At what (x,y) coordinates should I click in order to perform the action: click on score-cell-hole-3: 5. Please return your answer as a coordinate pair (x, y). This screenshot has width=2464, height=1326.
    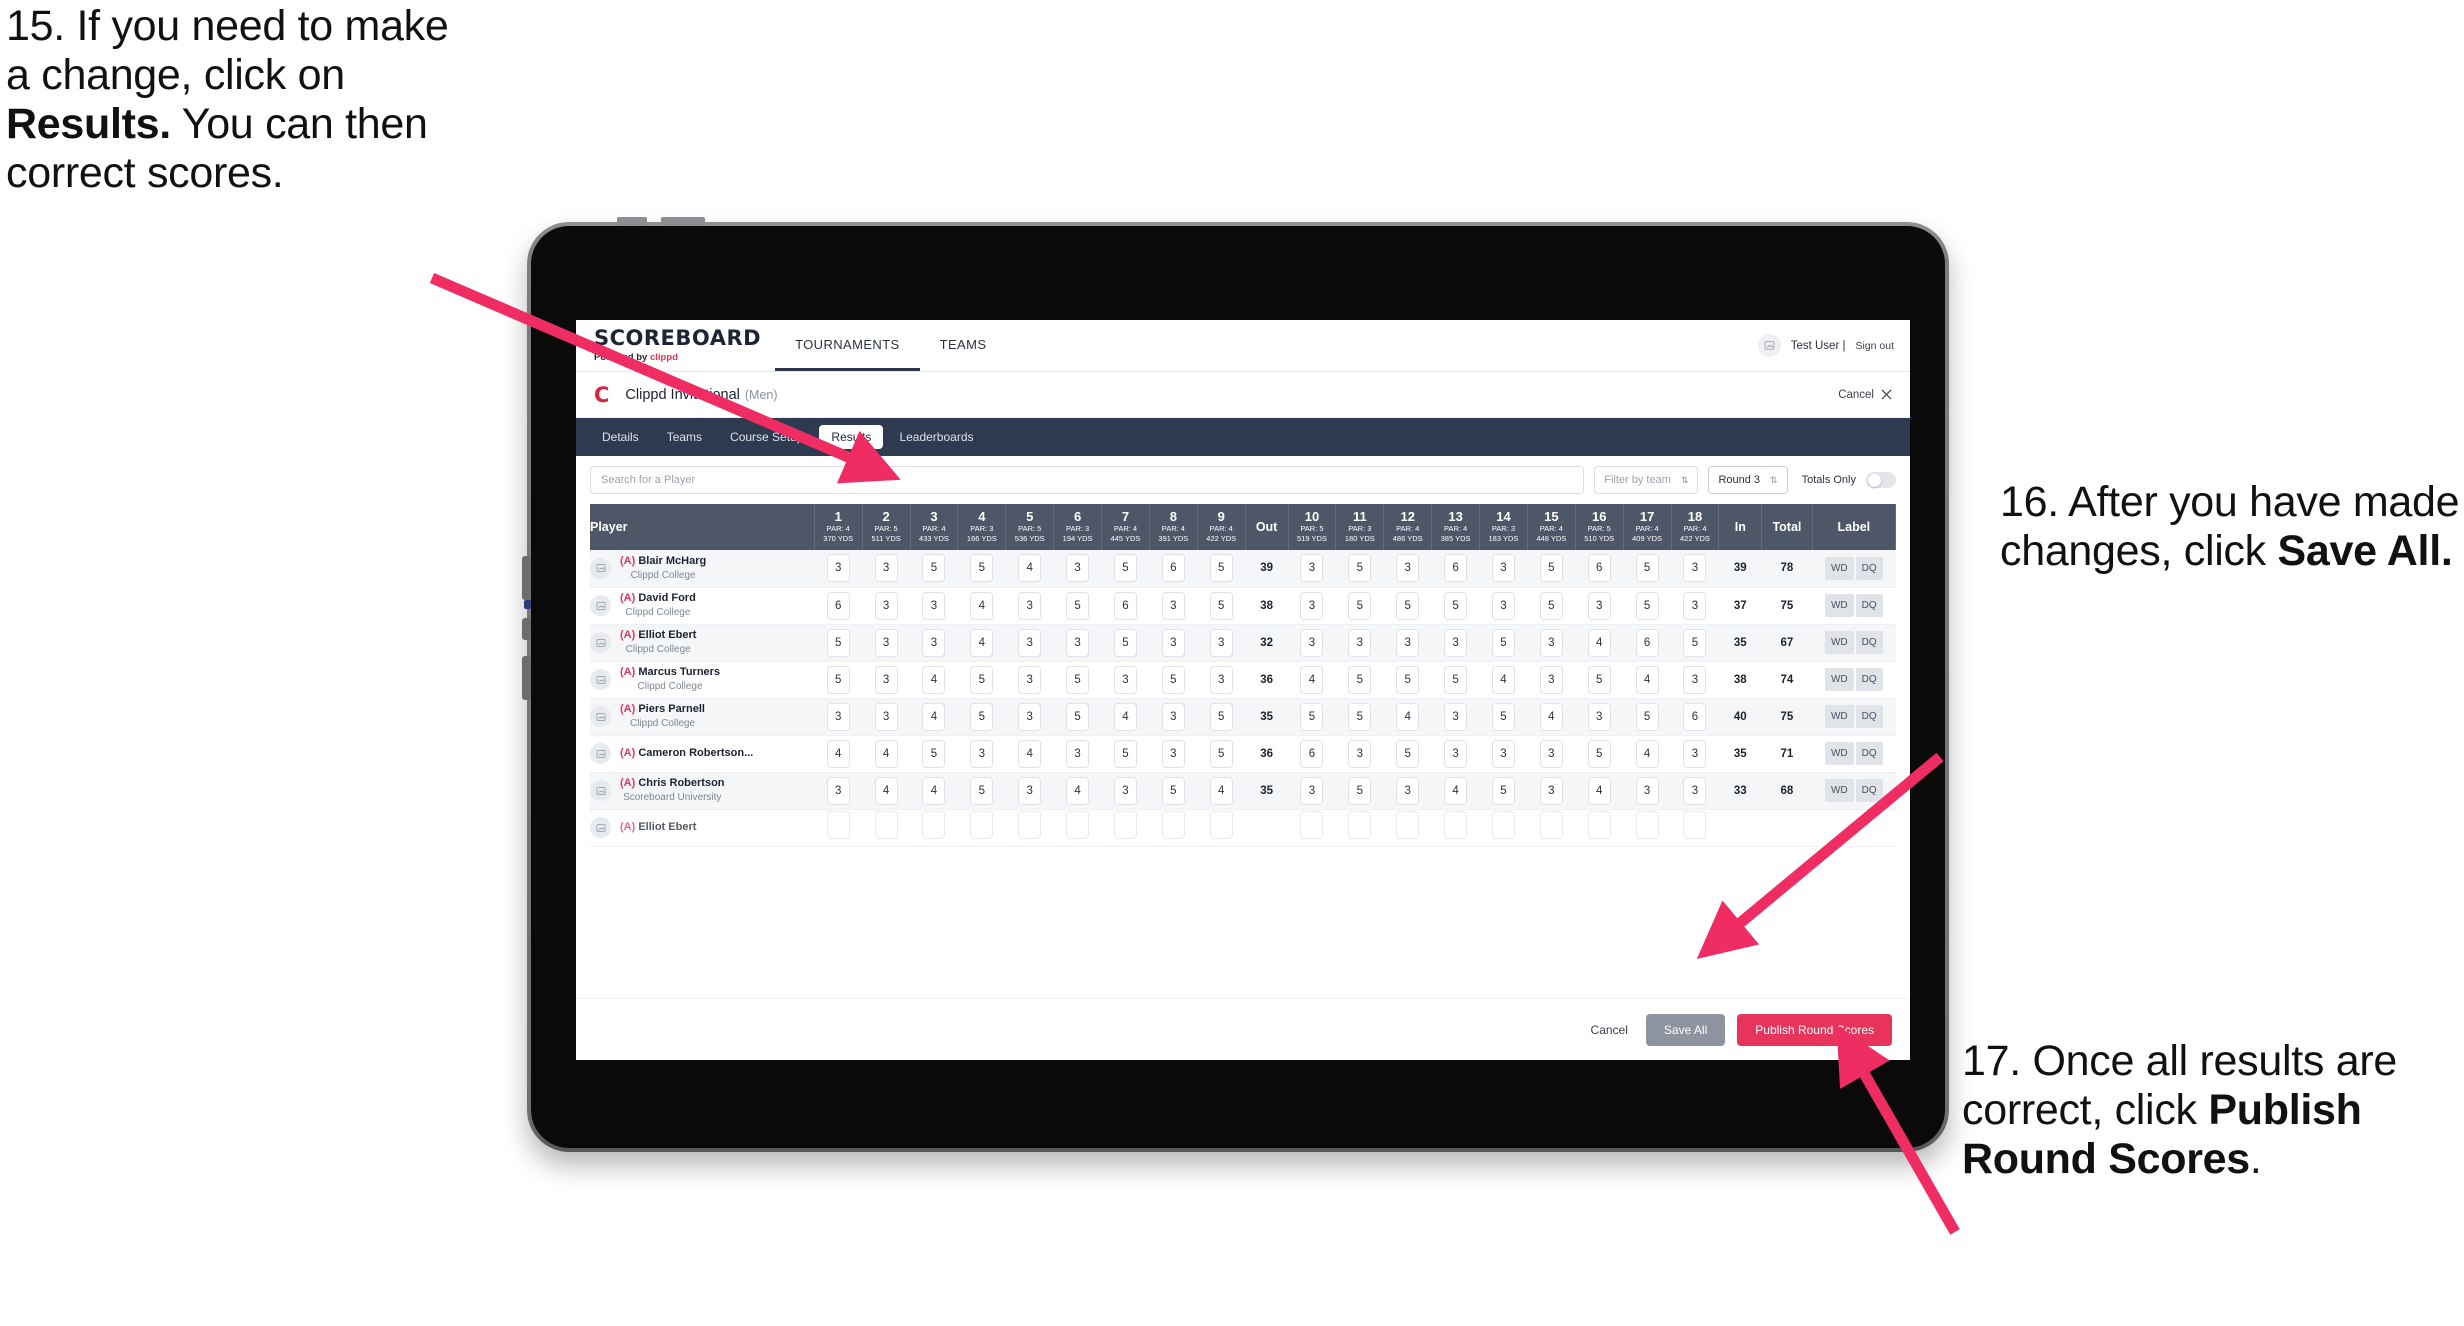
    Looking at the image, I should click on (934, 569).